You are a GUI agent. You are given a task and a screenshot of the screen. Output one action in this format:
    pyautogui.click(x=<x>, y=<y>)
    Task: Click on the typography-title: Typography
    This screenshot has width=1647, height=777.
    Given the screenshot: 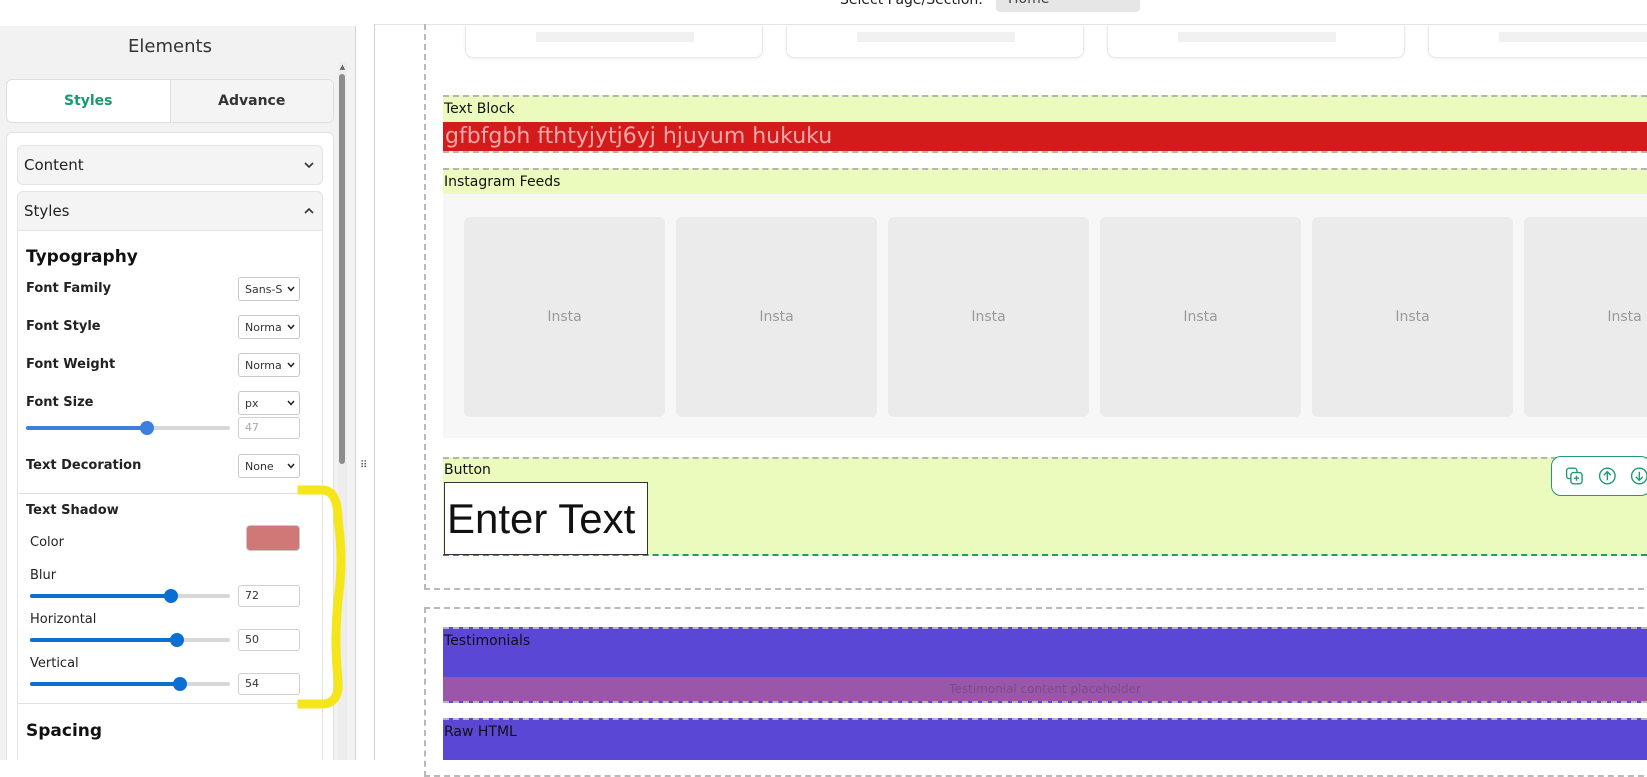 What is the action you would take?
    pyautogui.click(x=82, y=257)
    